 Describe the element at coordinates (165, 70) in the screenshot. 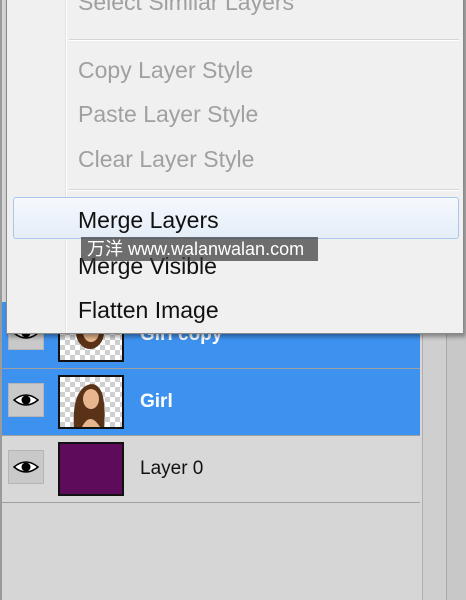

I see `menu-item-copy-layer-style: Copy Layer Style` at that location.